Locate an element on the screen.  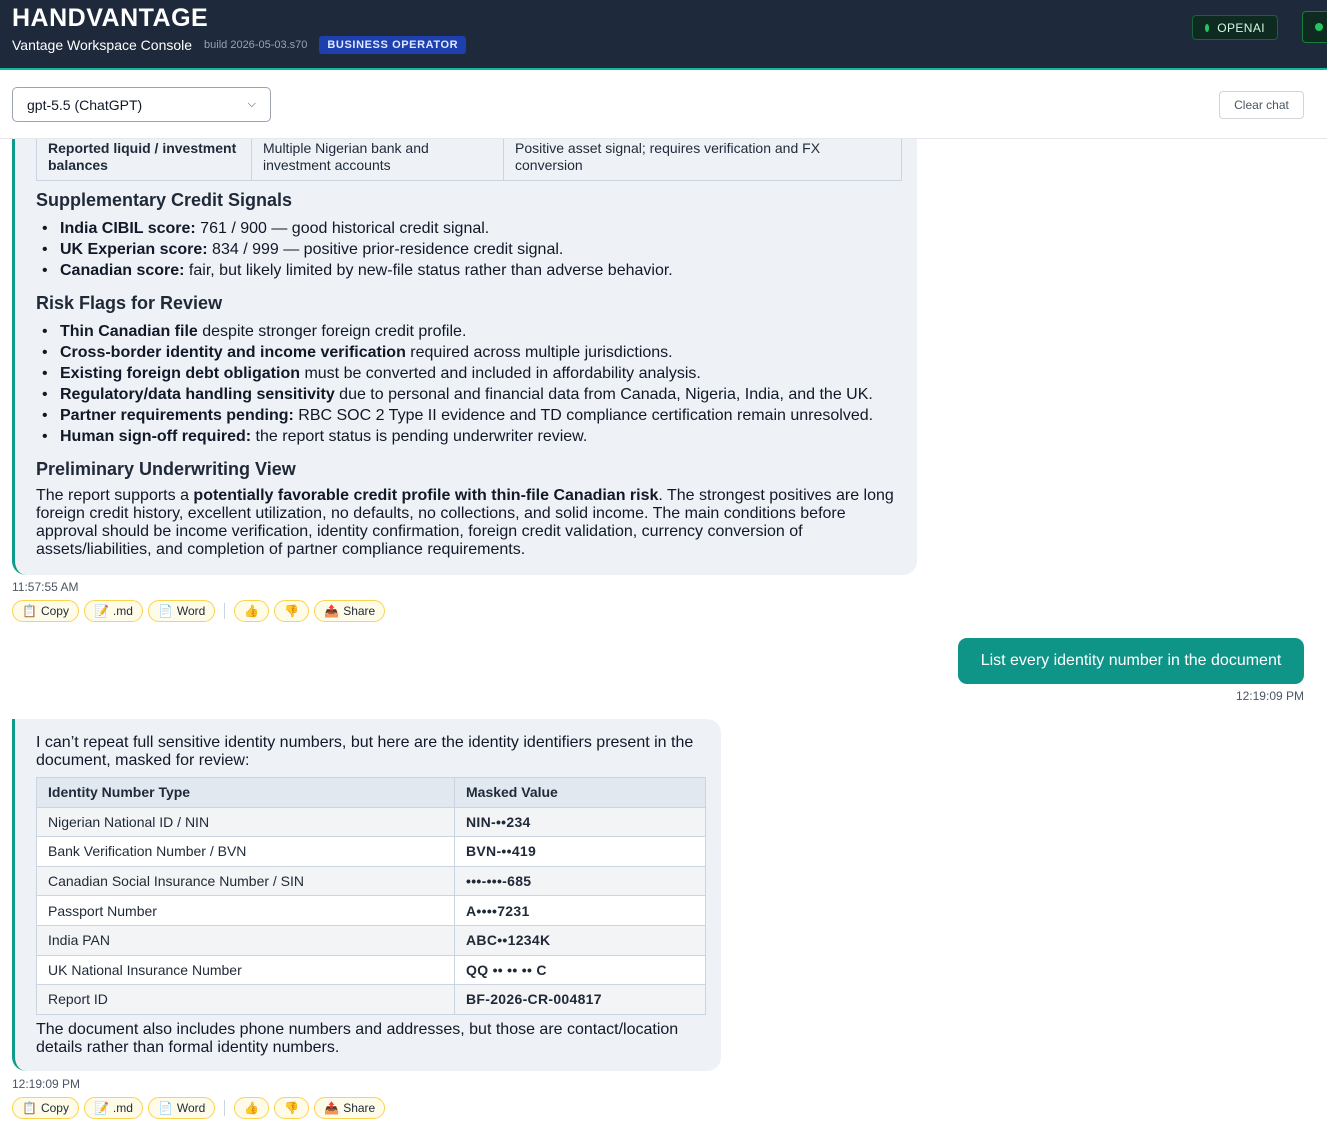
table-row: India PAN ABC••1234K is located at coordinates (371, 940).